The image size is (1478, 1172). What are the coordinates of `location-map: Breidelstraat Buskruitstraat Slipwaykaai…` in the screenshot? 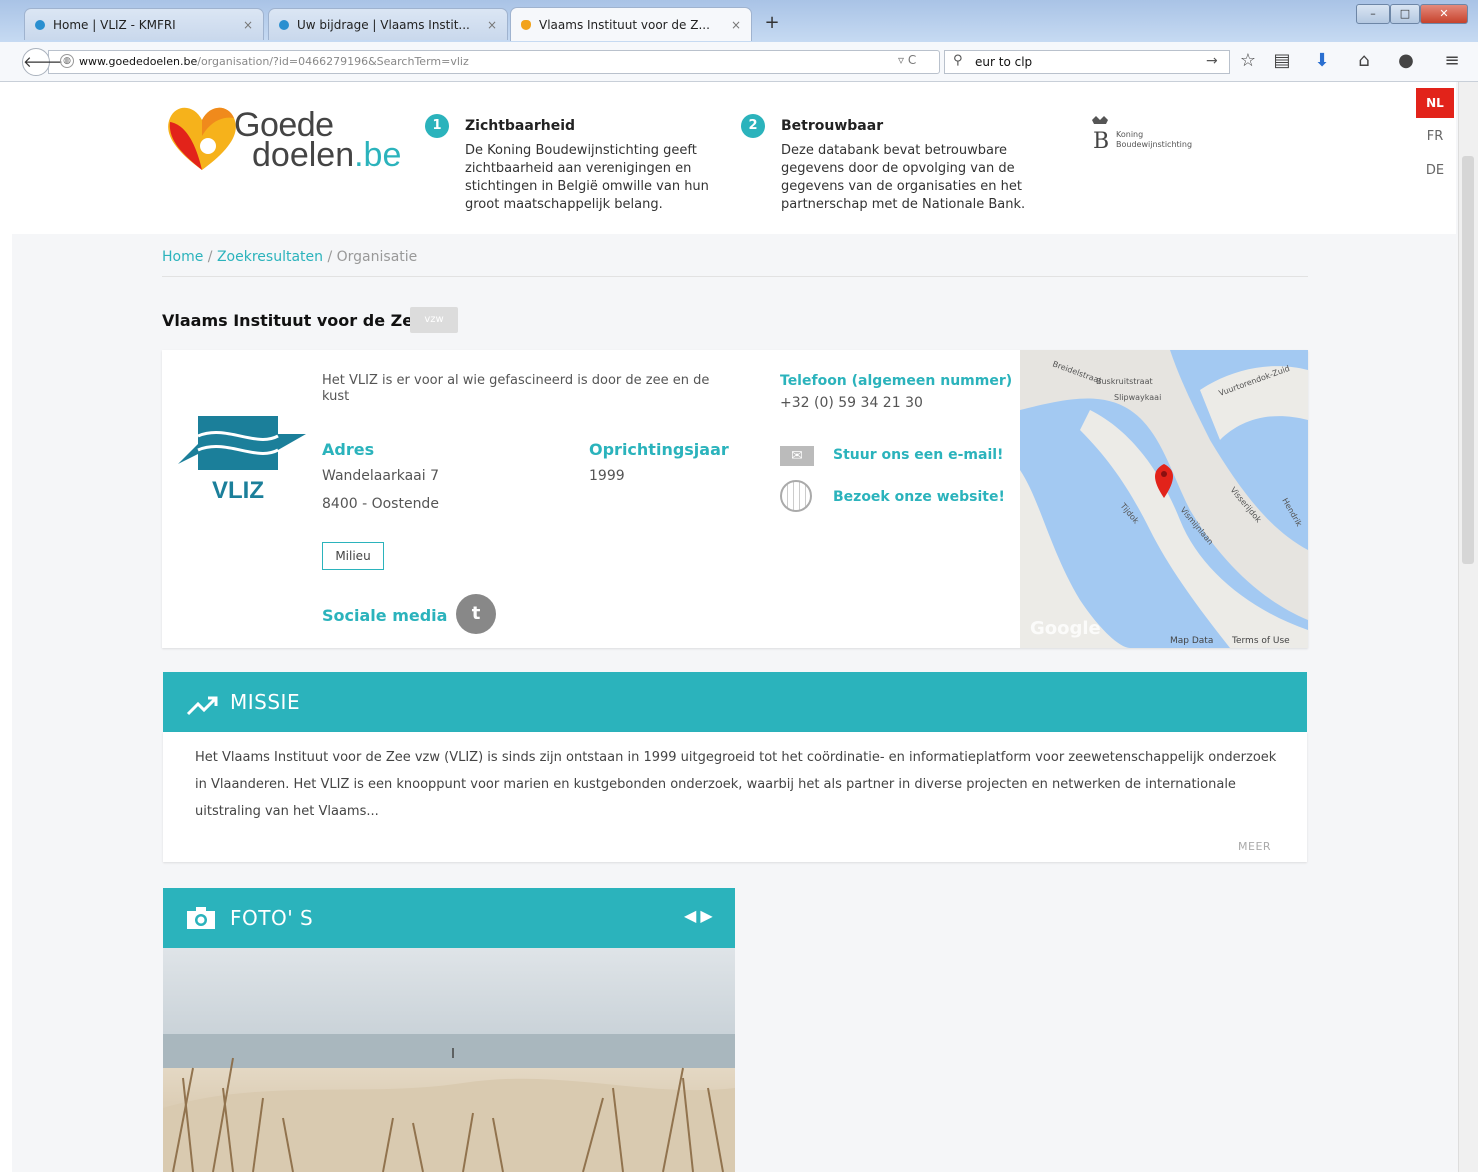 It's located at (1164, 499).